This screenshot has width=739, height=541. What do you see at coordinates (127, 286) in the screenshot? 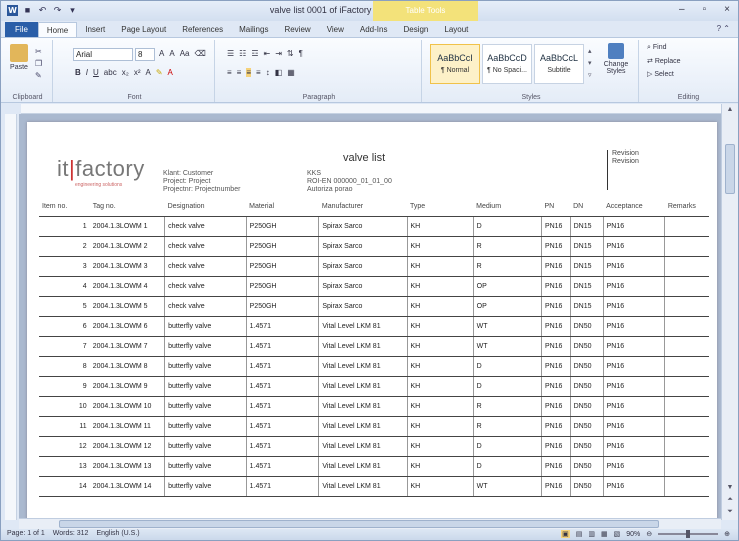
I see `cell-tag-no: 2004.1.3LOWM 4` at bounding box center [127, 286].